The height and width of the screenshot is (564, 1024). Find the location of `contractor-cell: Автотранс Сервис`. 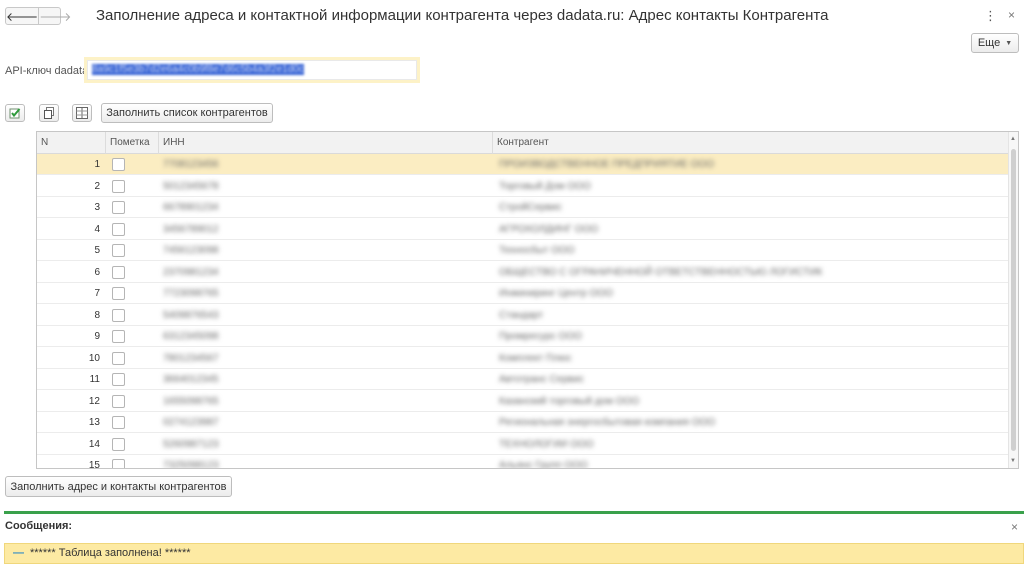

contractor-cell: Автотранс Сервис is located at coordinates (541, 379).